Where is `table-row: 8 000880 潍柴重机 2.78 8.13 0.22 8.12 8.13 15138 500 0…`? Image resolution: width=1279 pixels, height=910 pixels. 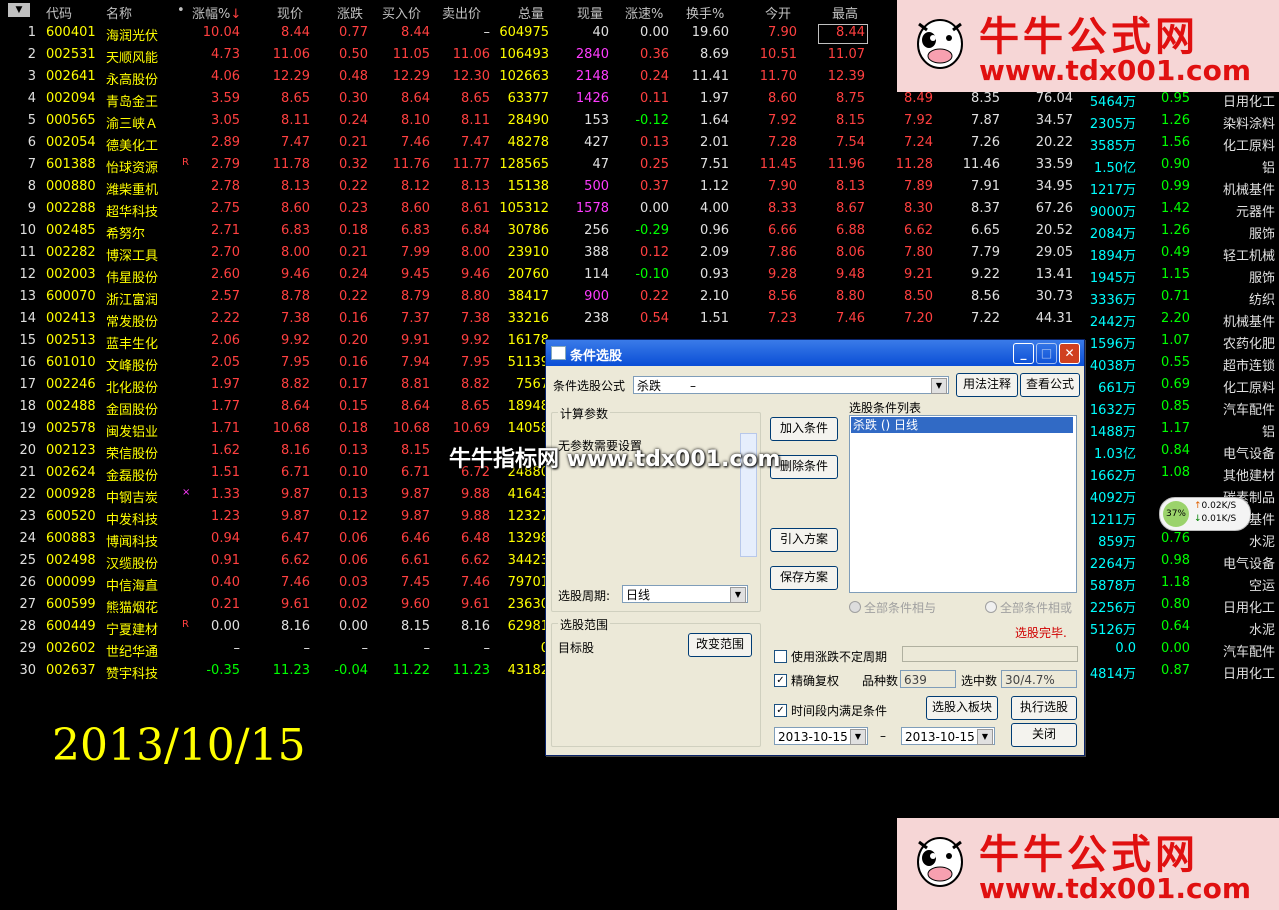
table-row: 8 000880 潍柴重机 2.78 8.13 0.22 8.12 8.13 15138 500 0… is located at coordinates (639, 187).